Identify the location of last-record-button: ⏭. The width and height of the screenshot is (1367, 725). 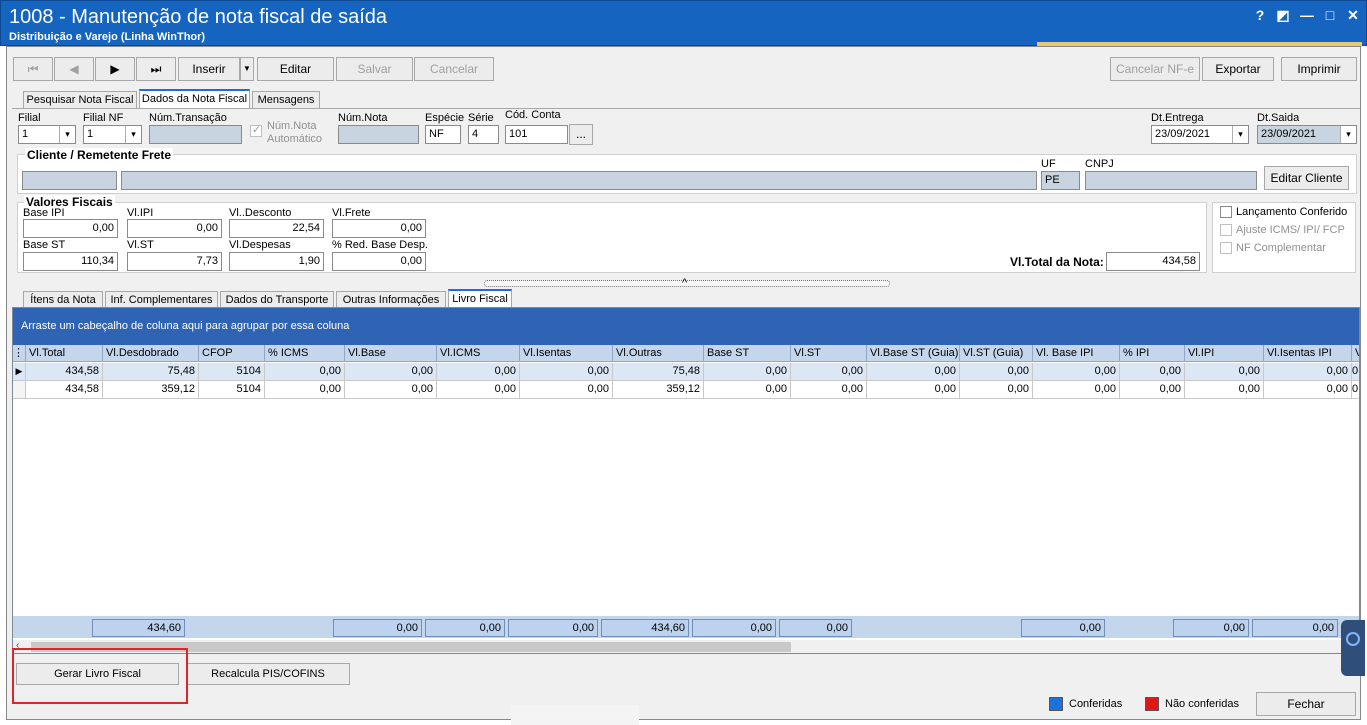
(156, 69).